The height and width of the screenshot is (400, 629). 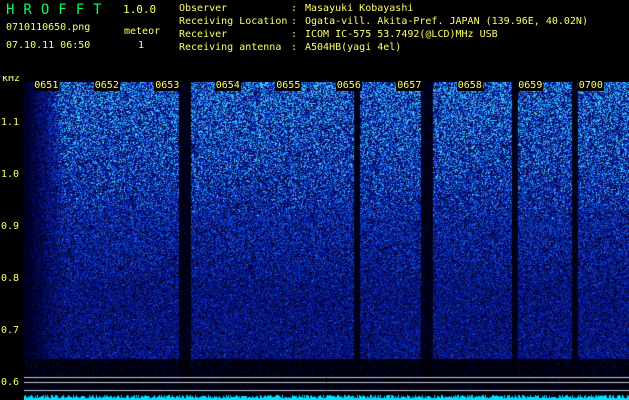 What do you see at coordinates (141, 45) in the screenshot?
I see `meteor-count: 1` at bounding box center [141, 45].